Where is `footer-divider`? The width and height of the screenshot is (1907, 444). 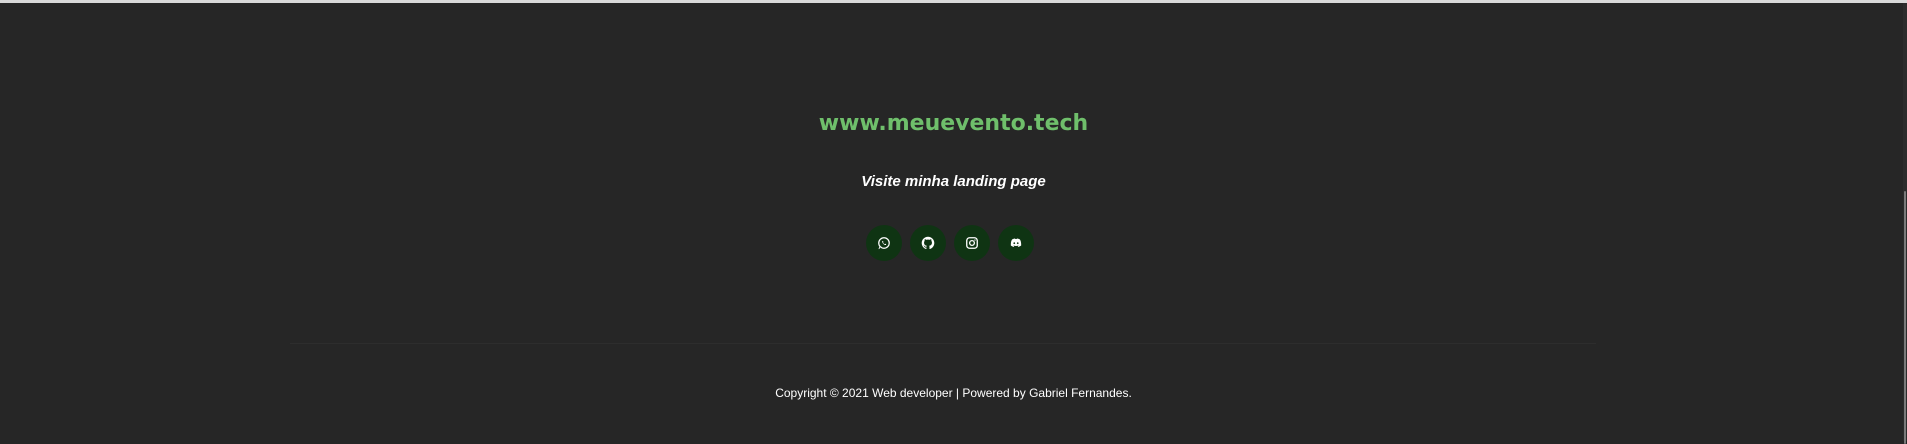 footer-divider is located at coordinates (943, 343).